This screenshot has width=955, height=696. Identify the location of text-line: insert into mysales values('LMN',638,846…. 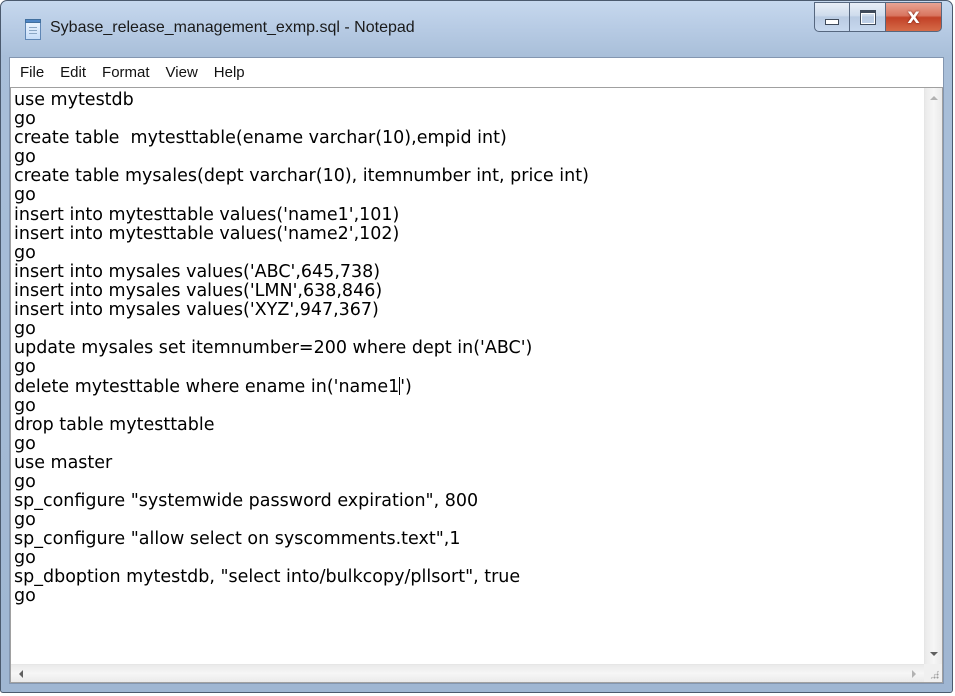
(467, 291).